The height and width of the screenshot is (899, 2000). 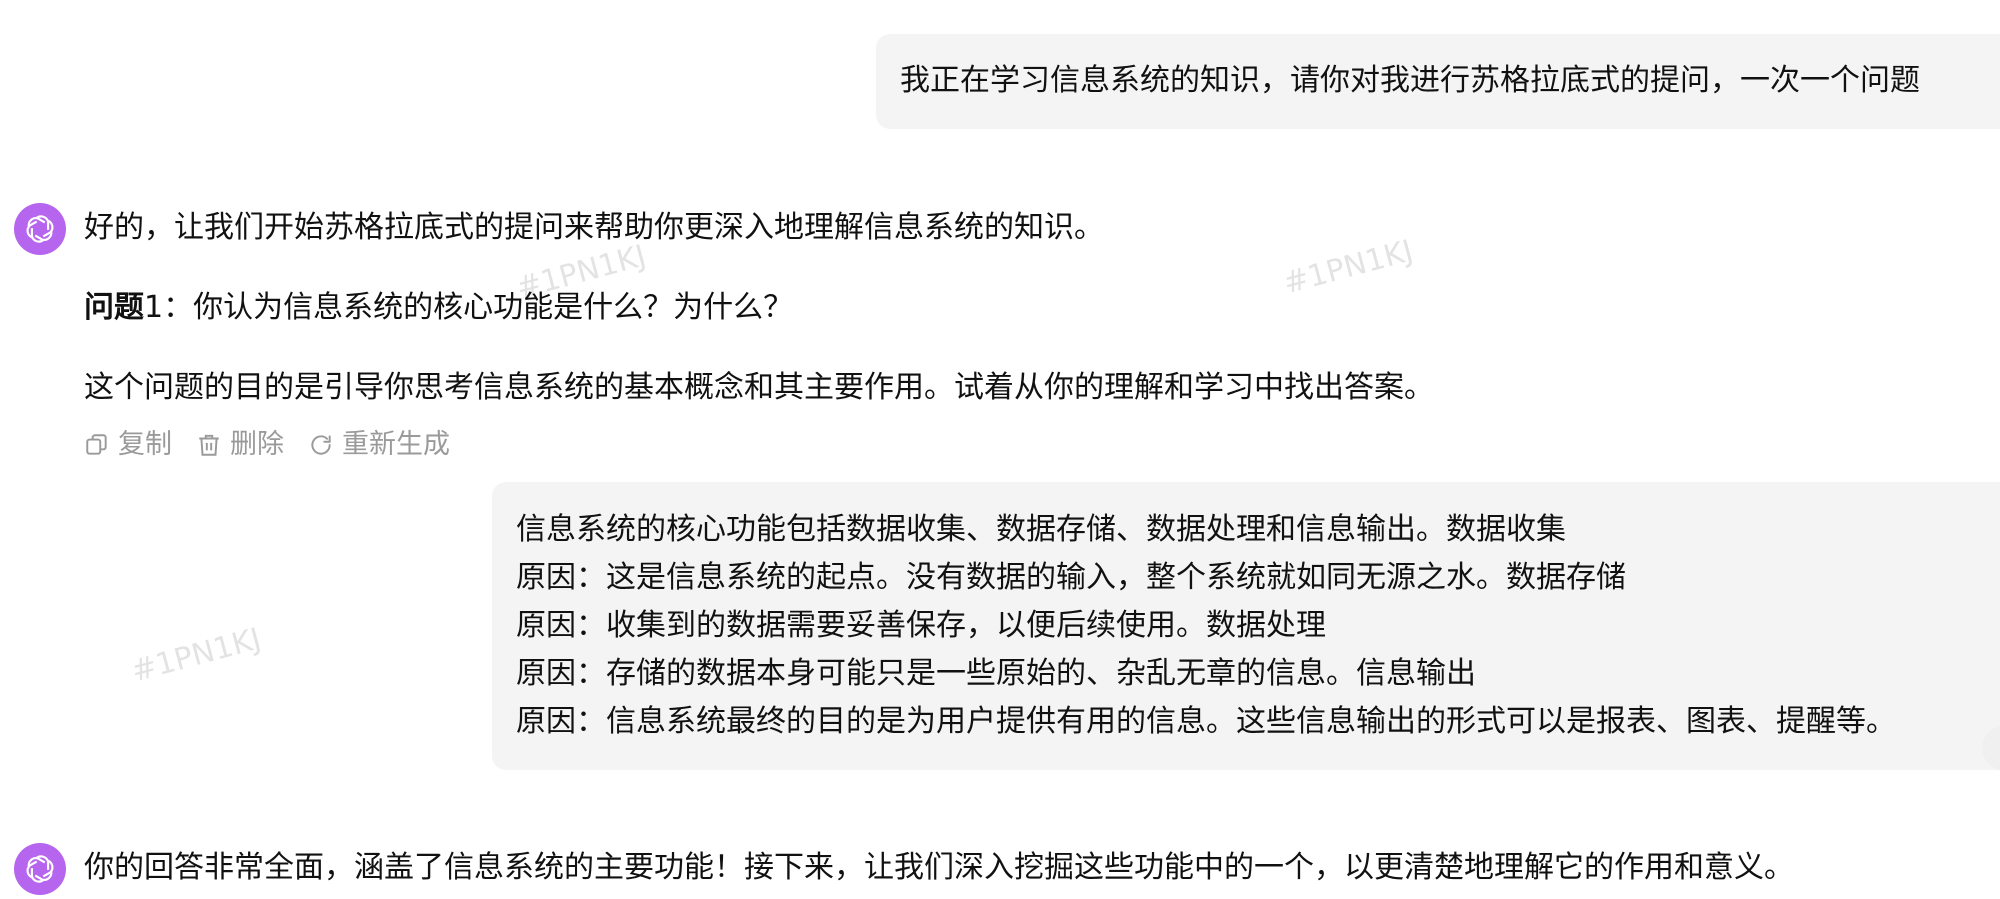 I want to click on user-message-line: 信息系统的核心功能包括数据收集、数据存储、数据处理和信息输出。数据收集, so click(x=1041, y=529).